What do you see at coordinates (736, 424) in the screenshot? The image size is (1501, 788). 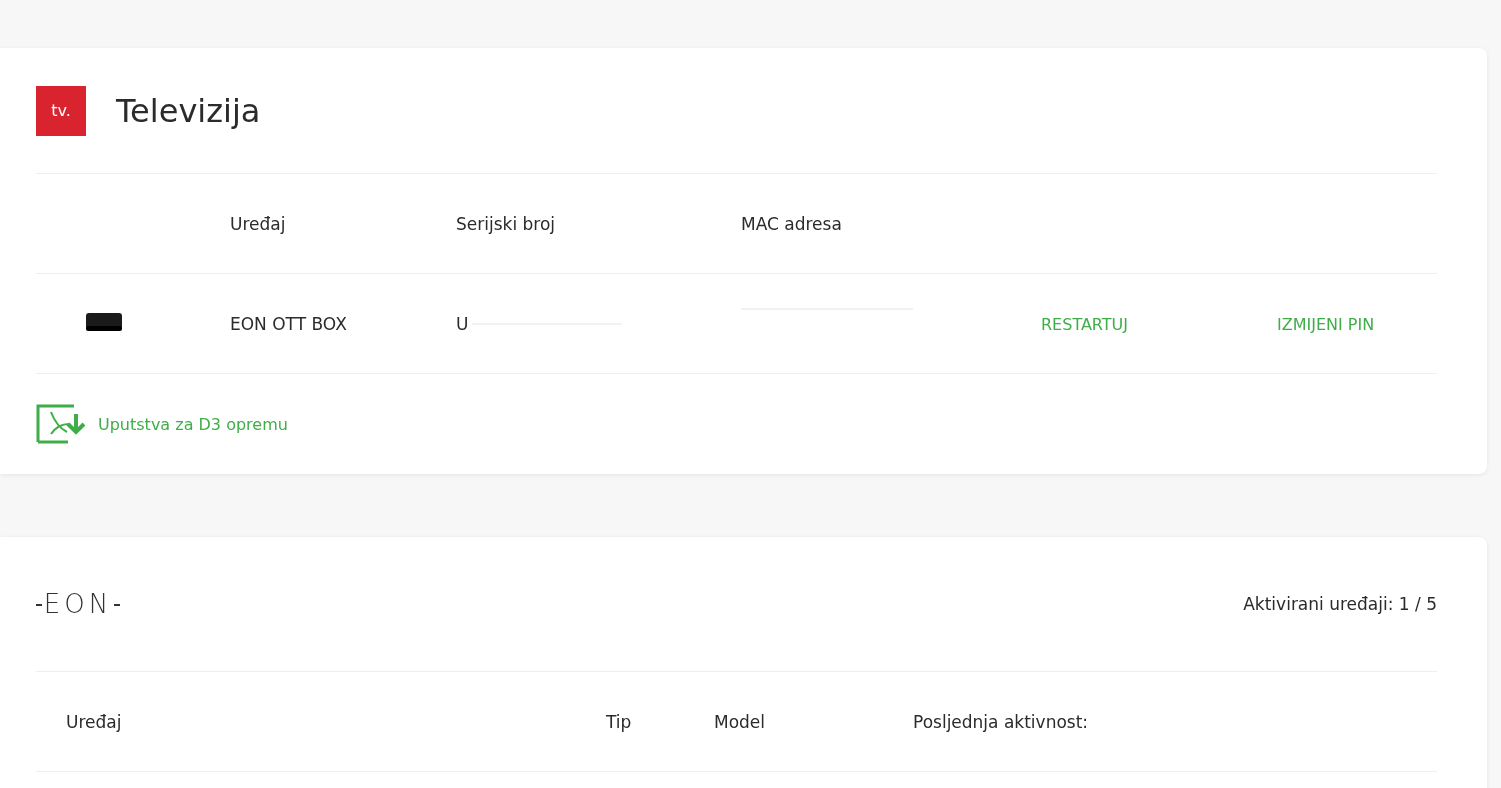 I see `manual-link: Uputstva za D3 opremu` at bounding box center [736, 424].